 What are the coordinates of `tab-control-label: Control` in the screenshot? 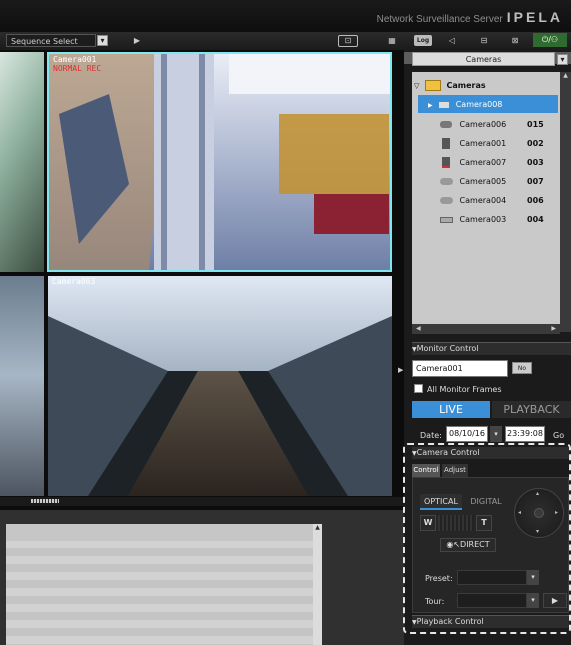 It's located at (426, 470).